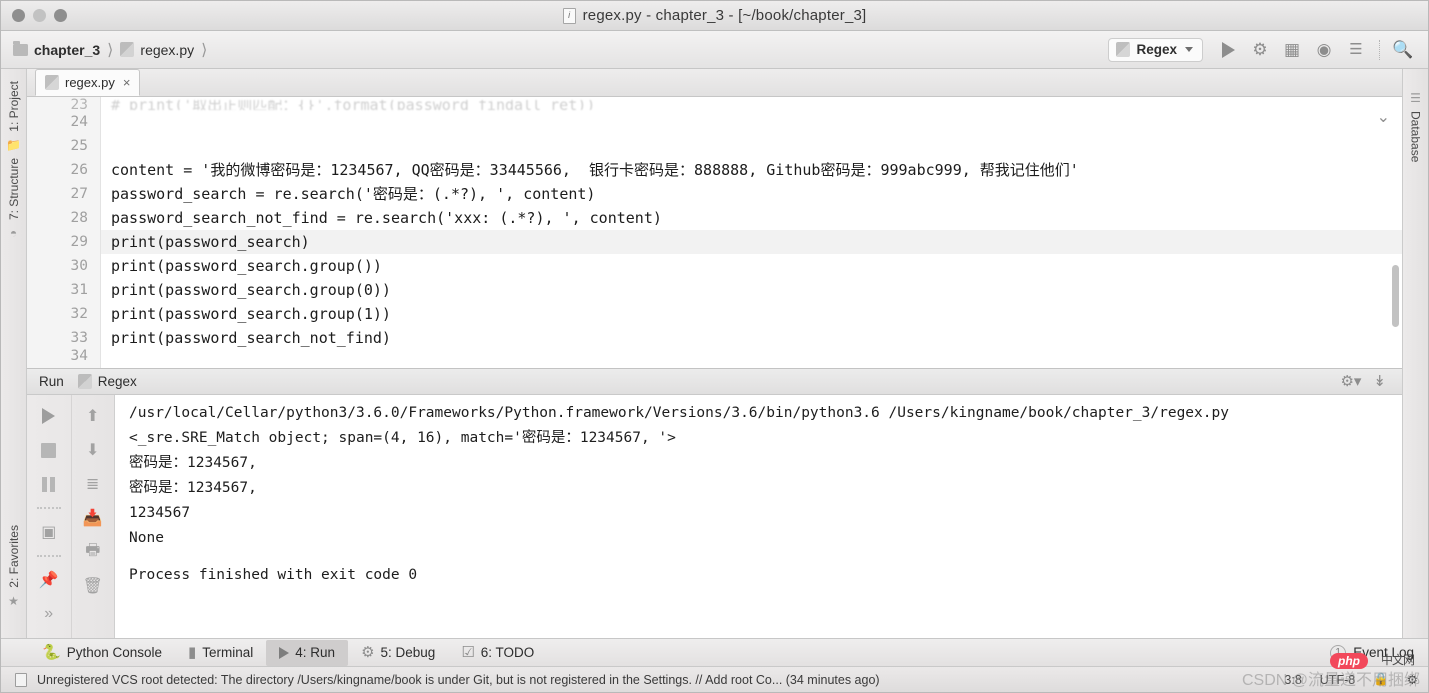 This screenshot has width=1429, height=693. What do you see at coordinates (1383, 117) in the screenshot?
I see `collapse-chevron-icon: ⌄` at bounding box center [1383, 117].